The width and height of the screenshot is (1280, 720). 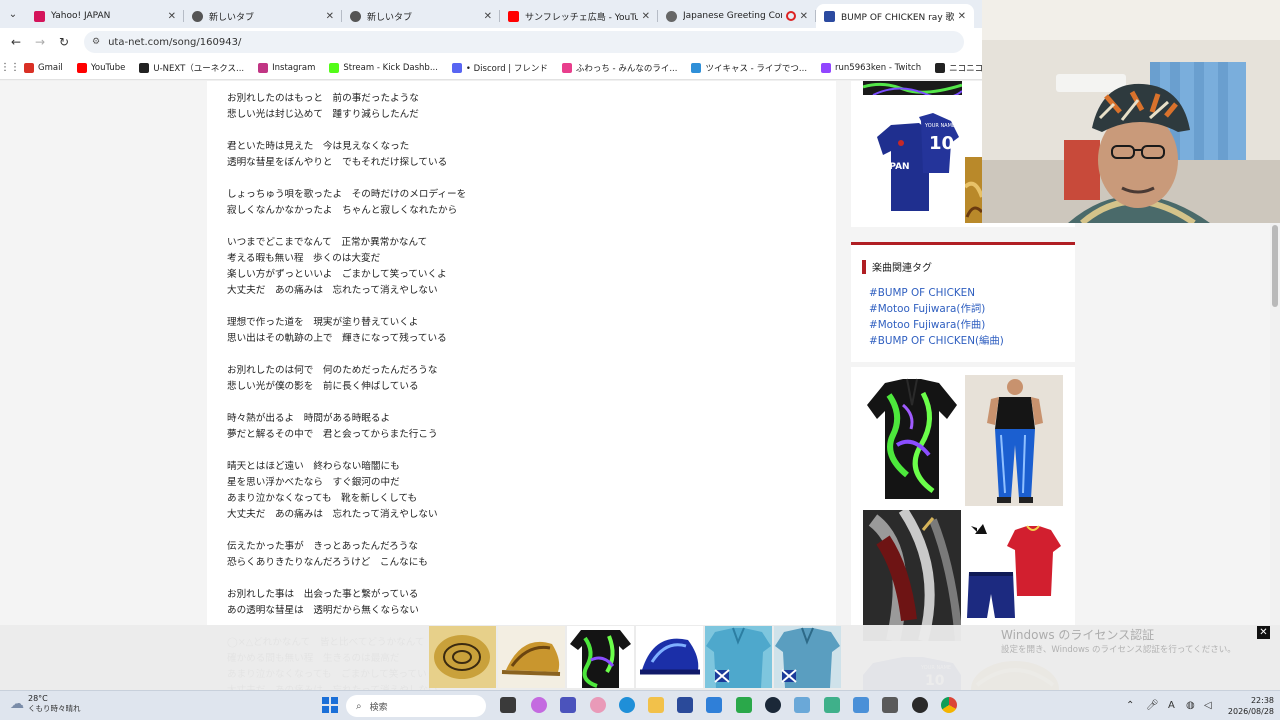 What do you see at coordinates (920, 705) in the screenshot?
I see `obs-icon` at bounding box center [920, 705].